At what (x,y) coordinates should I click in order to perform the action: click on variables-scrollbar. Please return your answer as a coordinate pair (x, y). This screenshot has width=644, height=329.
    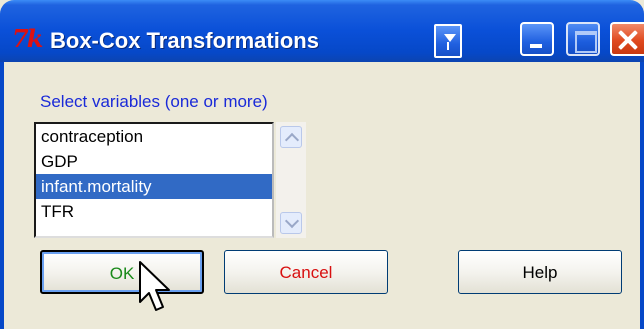
    Looking at the image, I should click on (291, 180).